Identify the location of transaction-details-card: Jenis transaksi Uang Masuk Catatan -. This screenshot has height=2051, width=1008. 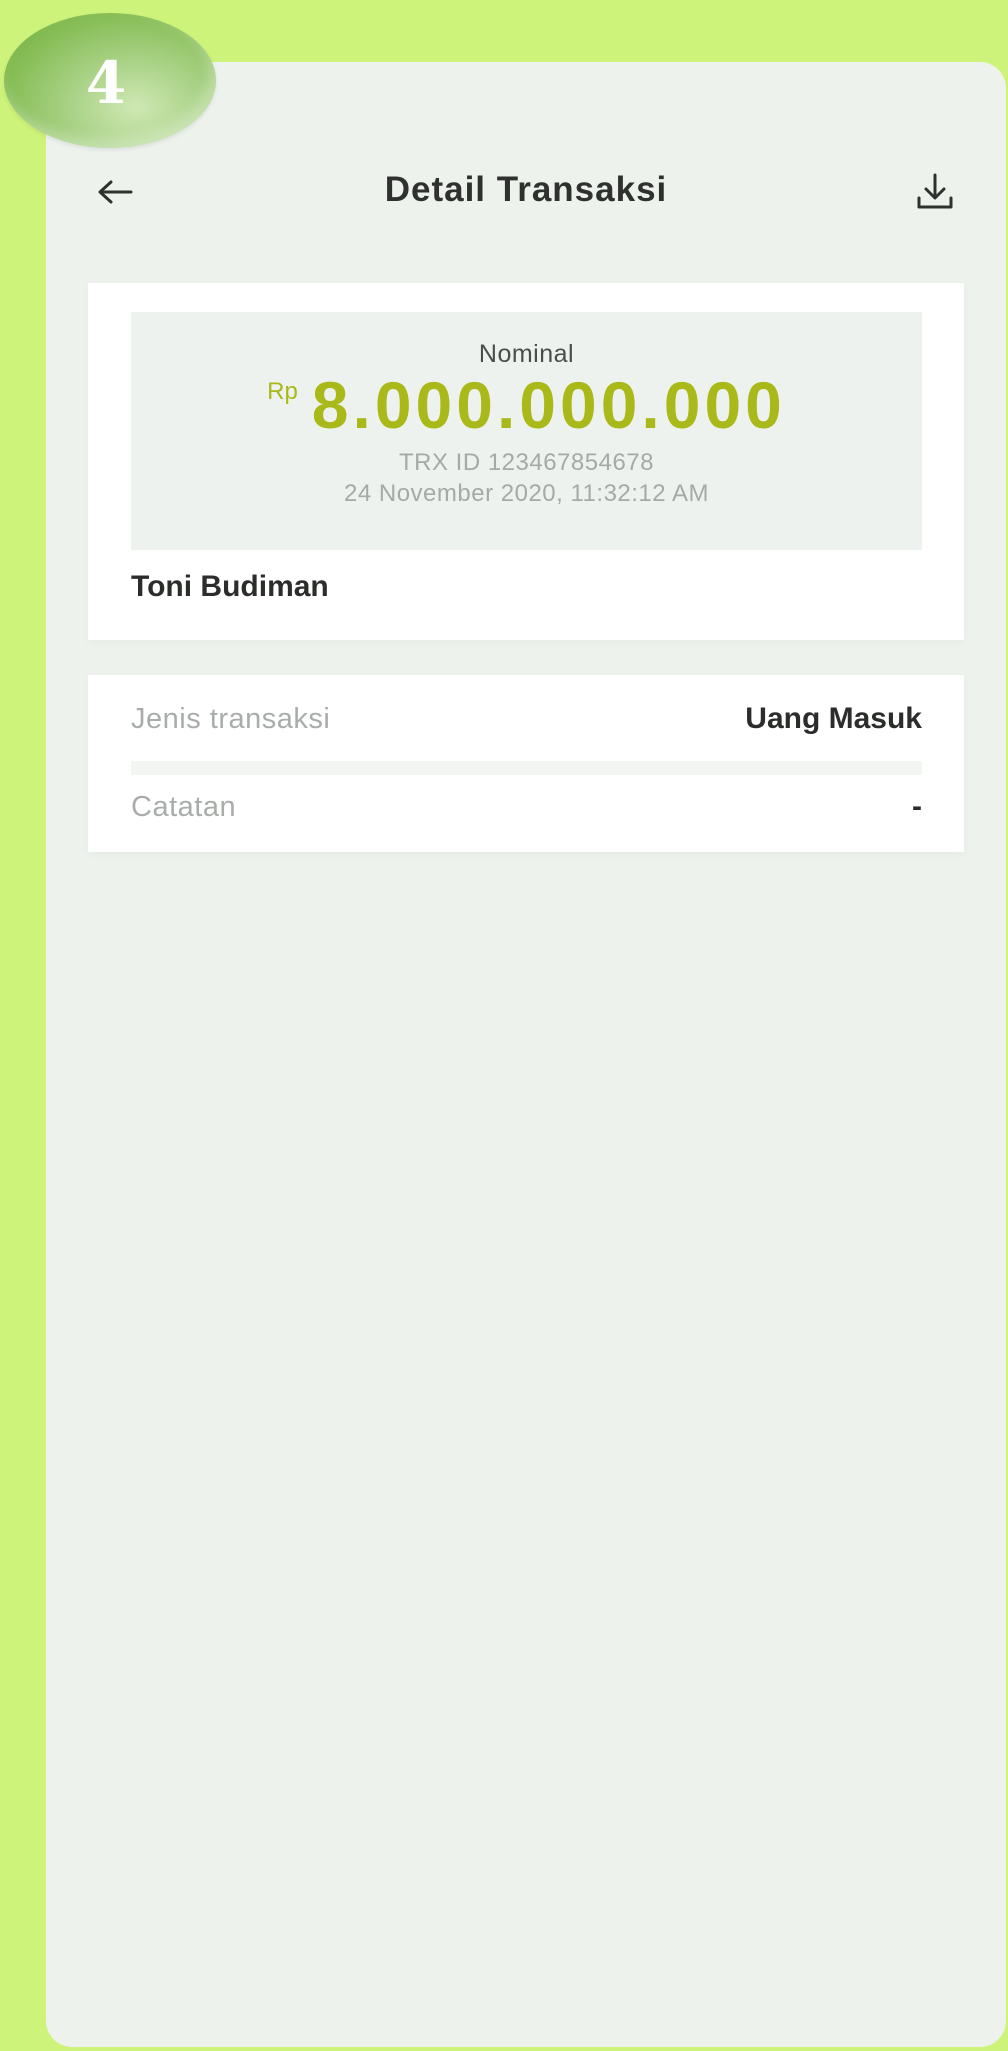
(526, 763).